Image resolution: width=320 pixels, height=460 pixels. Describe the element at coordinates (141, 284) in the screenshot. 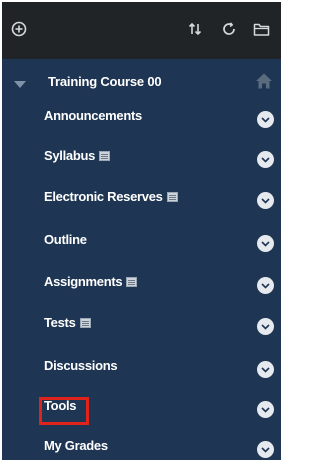

I see `menu-item-assignments: Assignments` at that location.